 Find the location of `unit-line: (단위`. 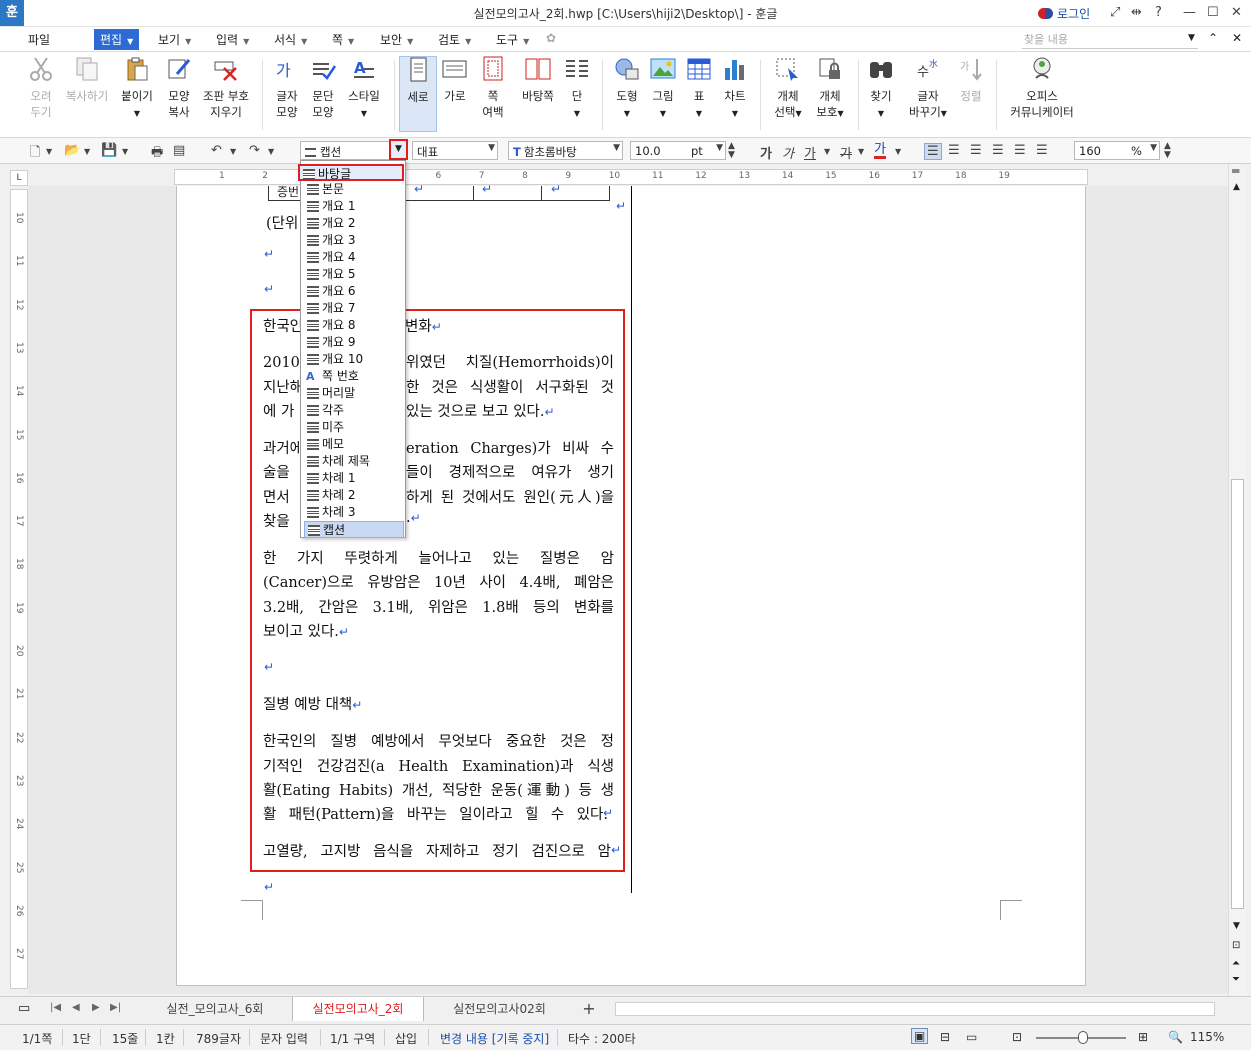

unit-line: (단위 is located at coordinates (282, 222).